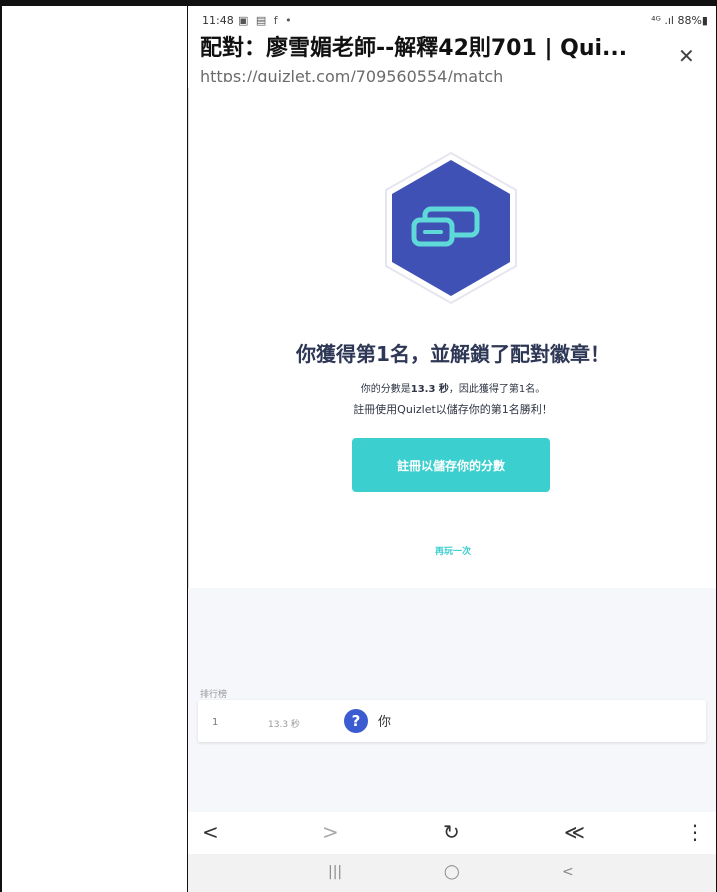 The height and width of the screenshot is (892, 717). I want to click on status-time: 11:48, so click(218, 20).